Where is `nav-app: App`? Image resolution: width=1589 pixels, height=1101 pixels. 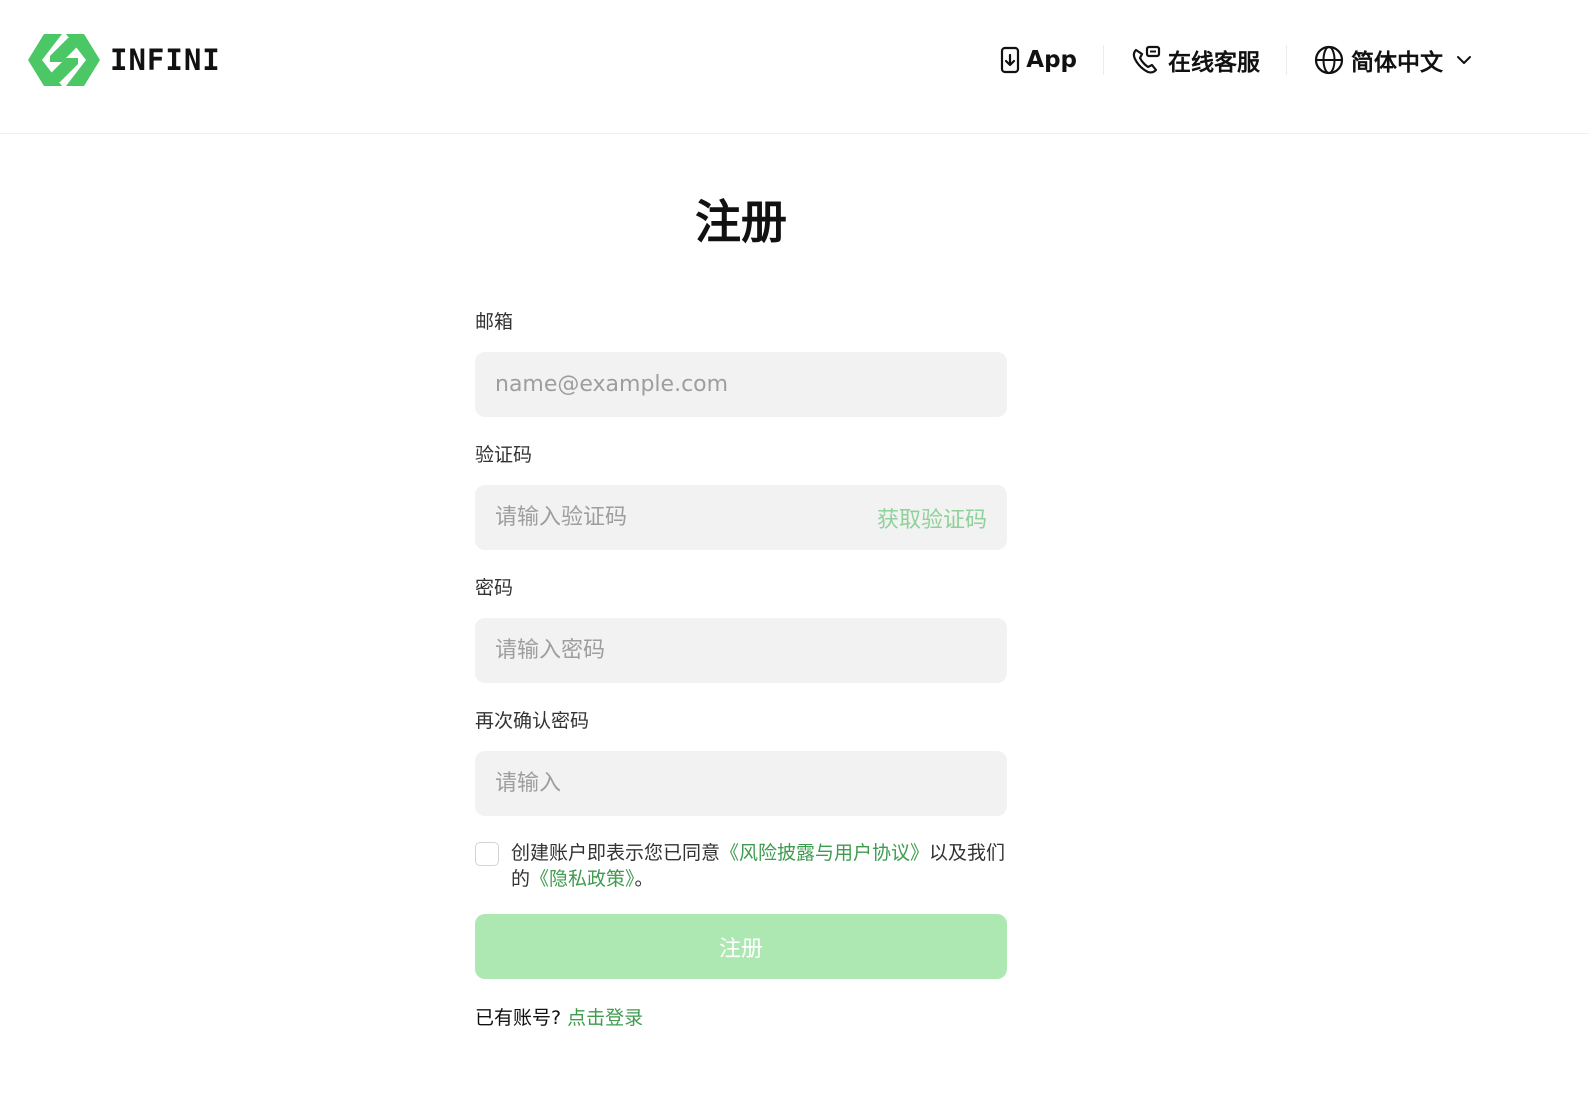
nav-app: App is located at coordinates (1038, 60).